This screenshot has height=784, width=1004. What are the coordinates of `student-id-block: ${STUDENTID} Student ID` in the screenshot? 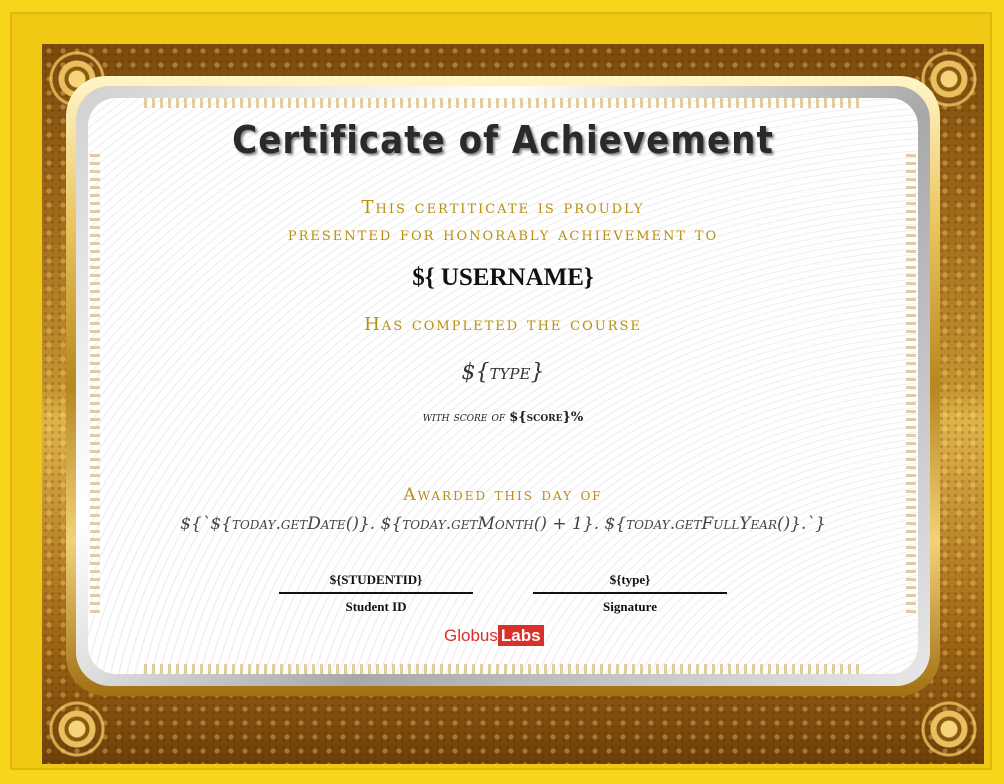 It's located at (376, 593).